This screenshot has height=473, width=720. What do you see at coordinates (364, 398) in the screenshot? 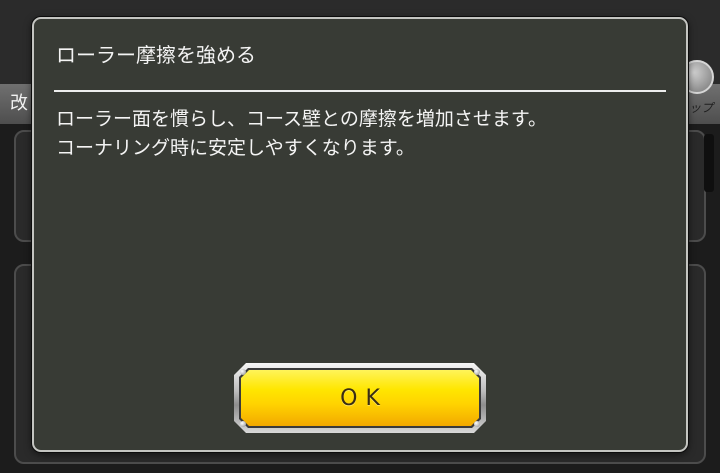
I see `ok-button-label: OK` at bounding box center [364, 398].